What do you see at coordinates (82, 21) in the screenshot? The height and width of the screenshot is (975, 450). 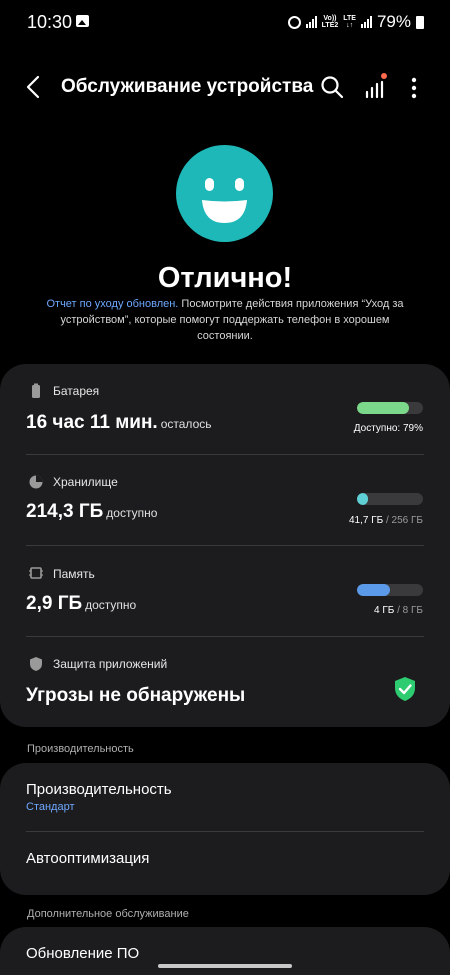 I see `gallery-icon` at bounding box center [82, 21].